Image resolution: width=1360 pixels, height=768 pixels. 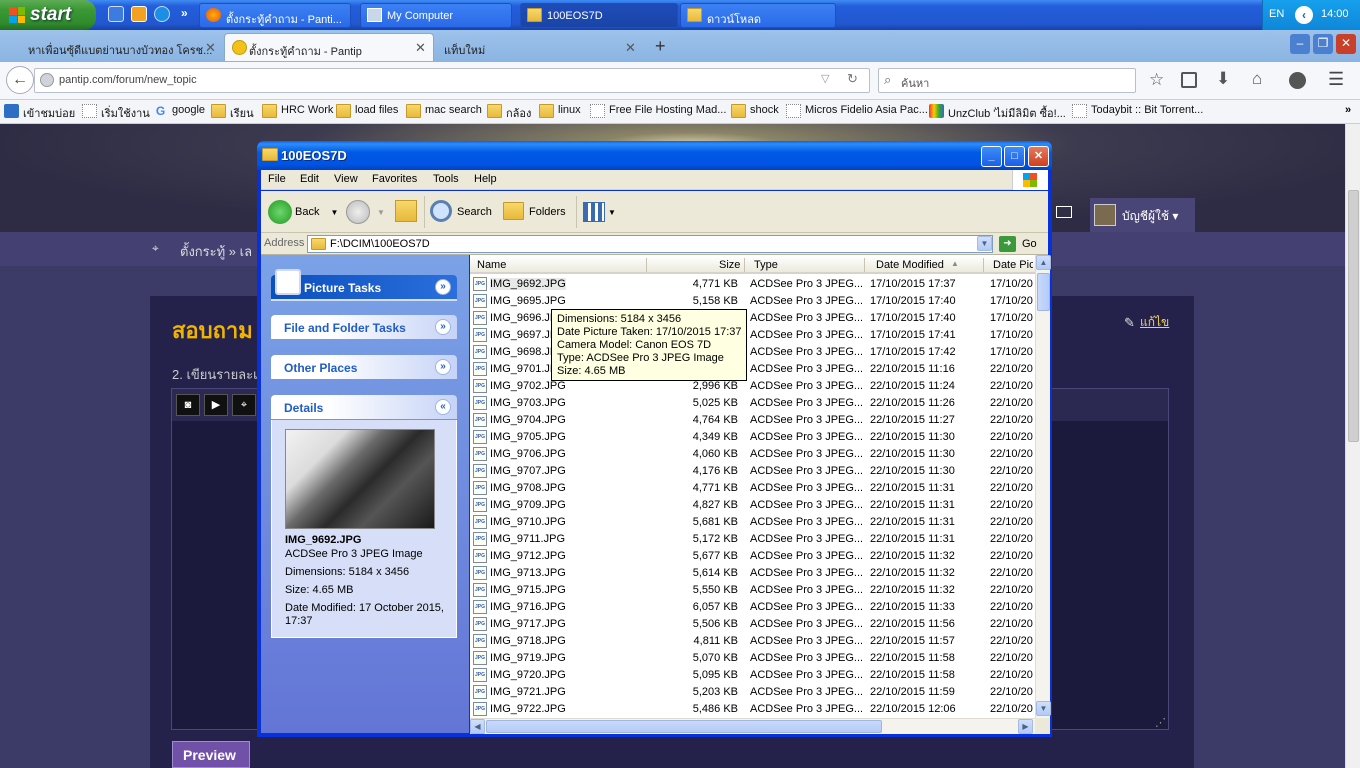 I want to click on breadcrumb: ตั้งกระทู้ » เล, so click(x=216, y=251).